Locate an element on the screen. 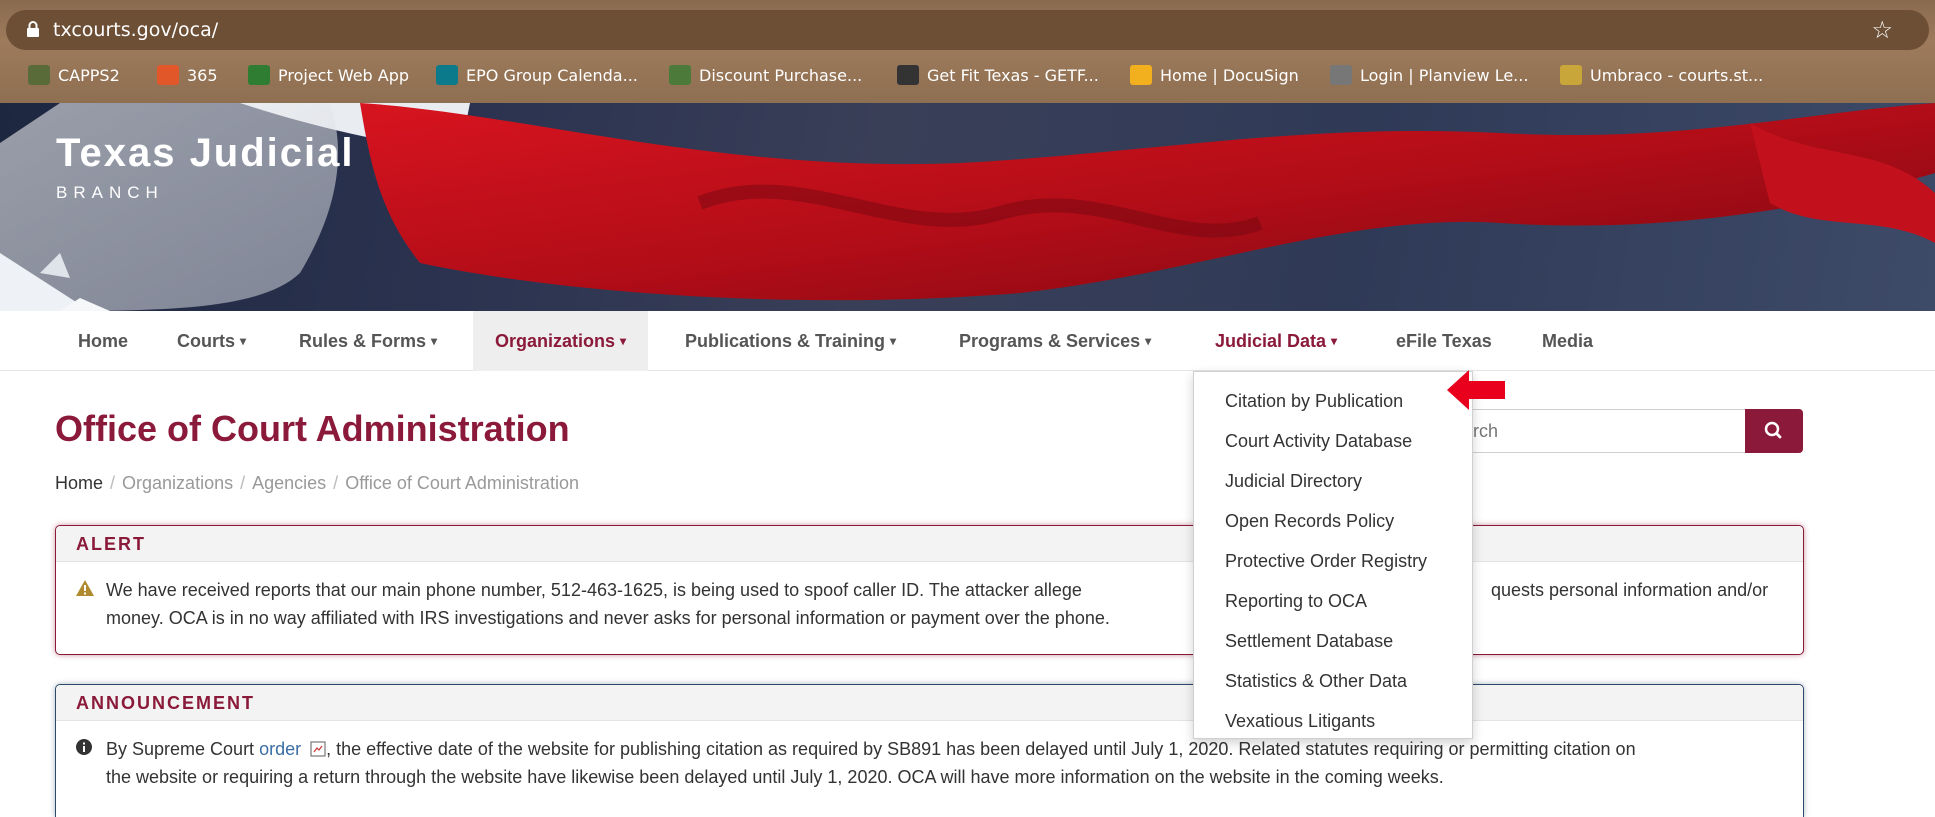 The image size is (1935, 817). pdf-icon is located at coordinates (318, 749).